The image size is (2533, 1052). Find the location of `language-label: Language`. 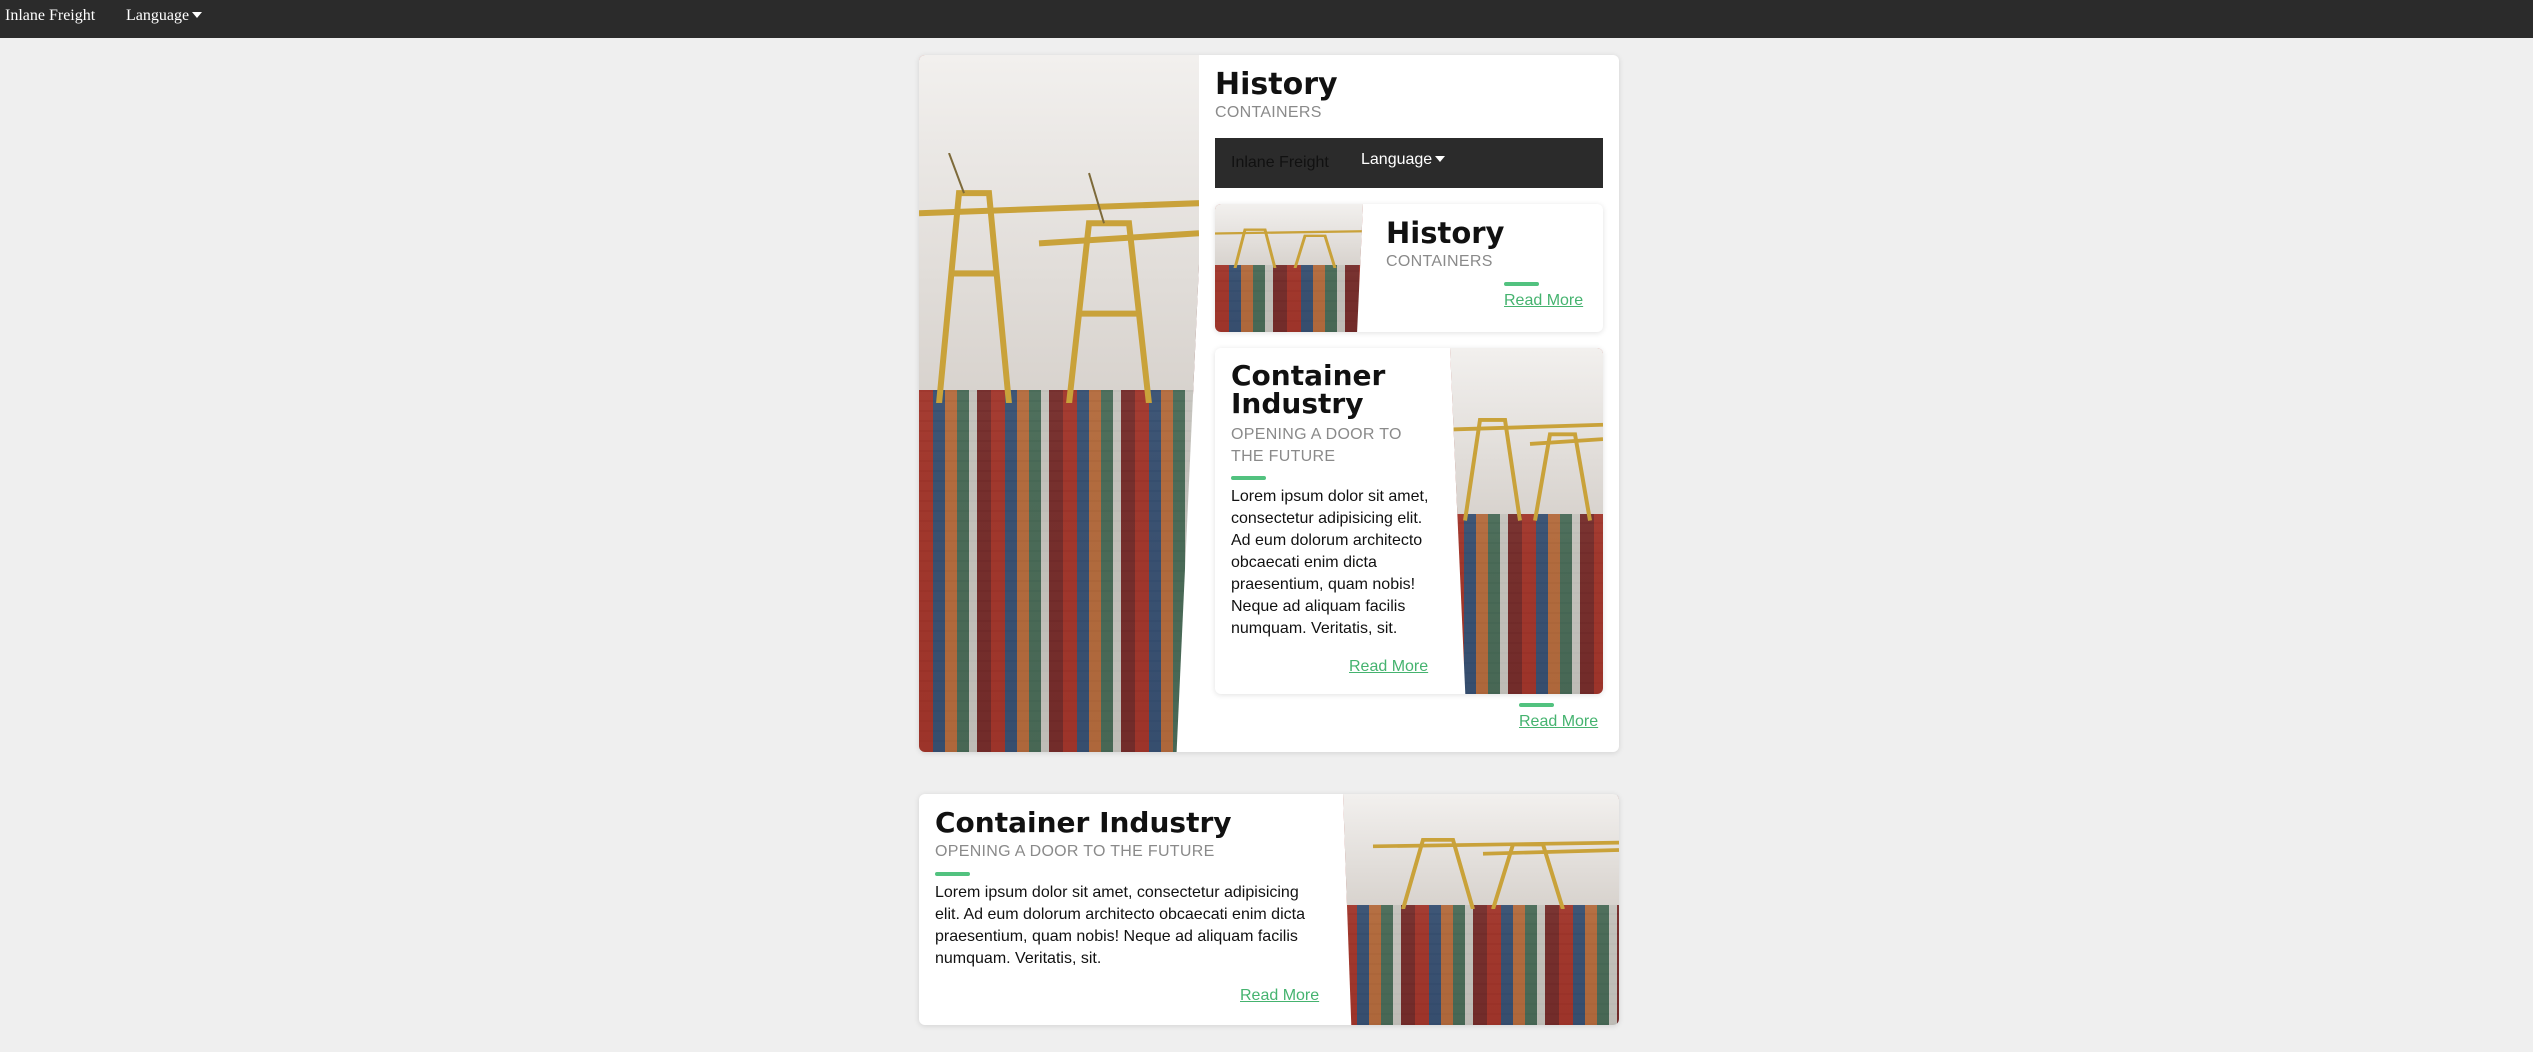

language-label: Language is located at coordinates (158, 15).